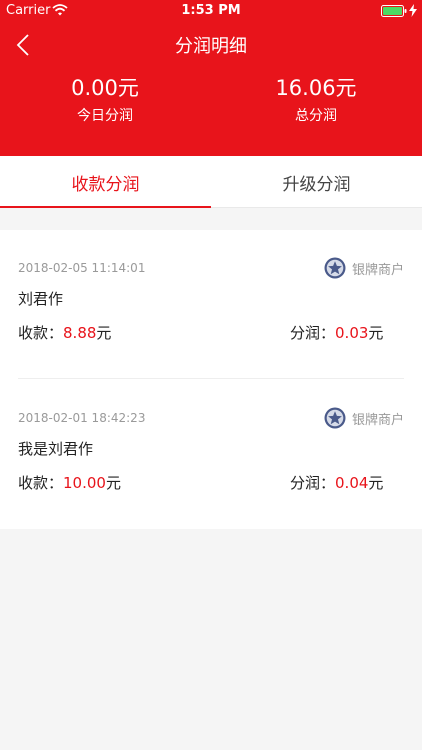 Image resolution: width=422 pixels, height=750 pixels. I want to click on battery-icon, so click(394, 11).